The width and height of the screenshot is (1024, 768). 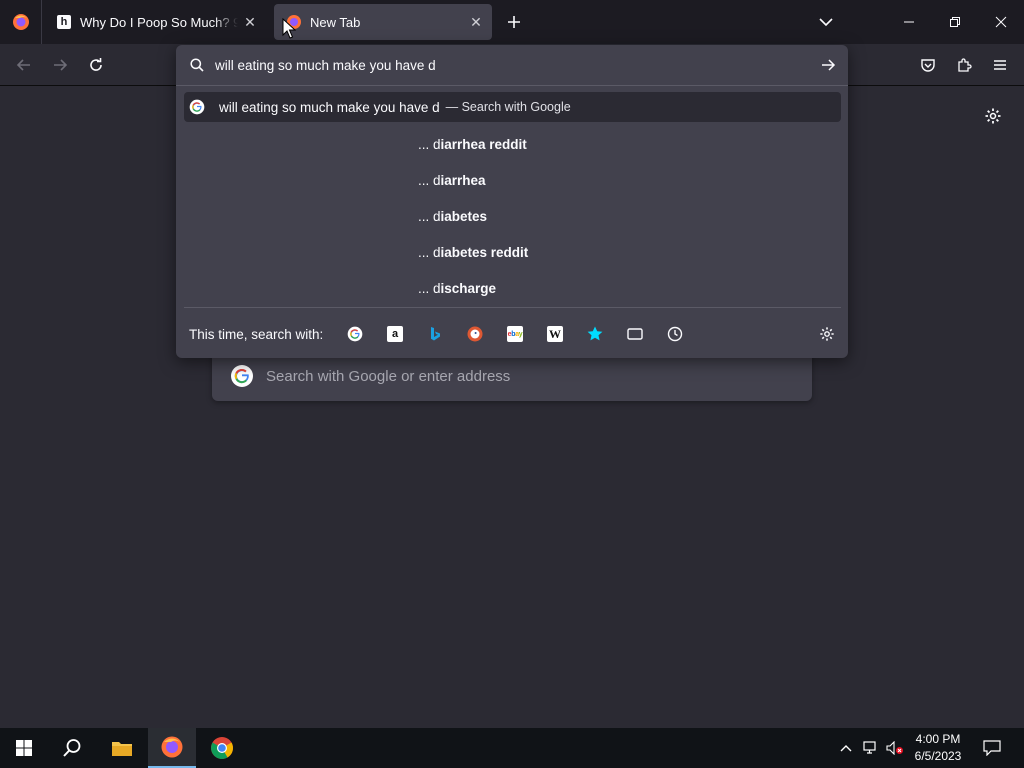 I want to click on suggestion-item: ... d iarrhea reddit, so click(x=618, y=144).